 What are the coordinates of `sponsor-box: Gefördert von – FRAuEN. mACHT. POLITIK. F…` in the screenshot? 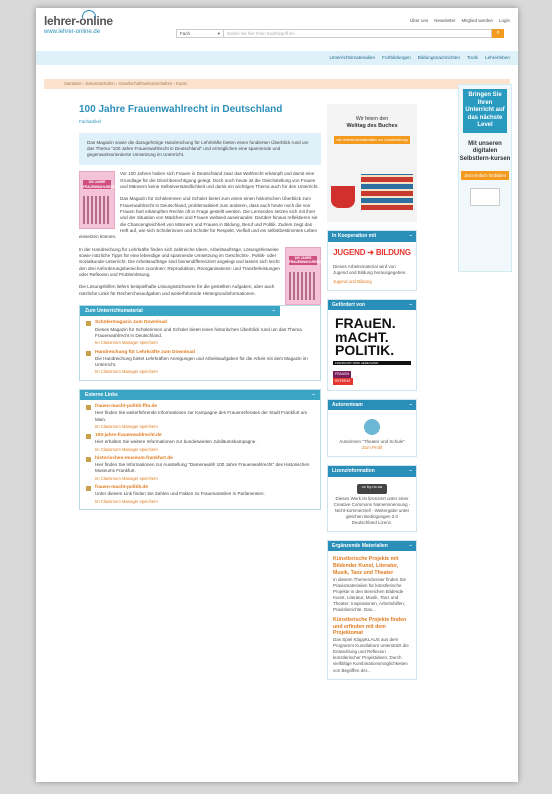 It's located at (372, 344).